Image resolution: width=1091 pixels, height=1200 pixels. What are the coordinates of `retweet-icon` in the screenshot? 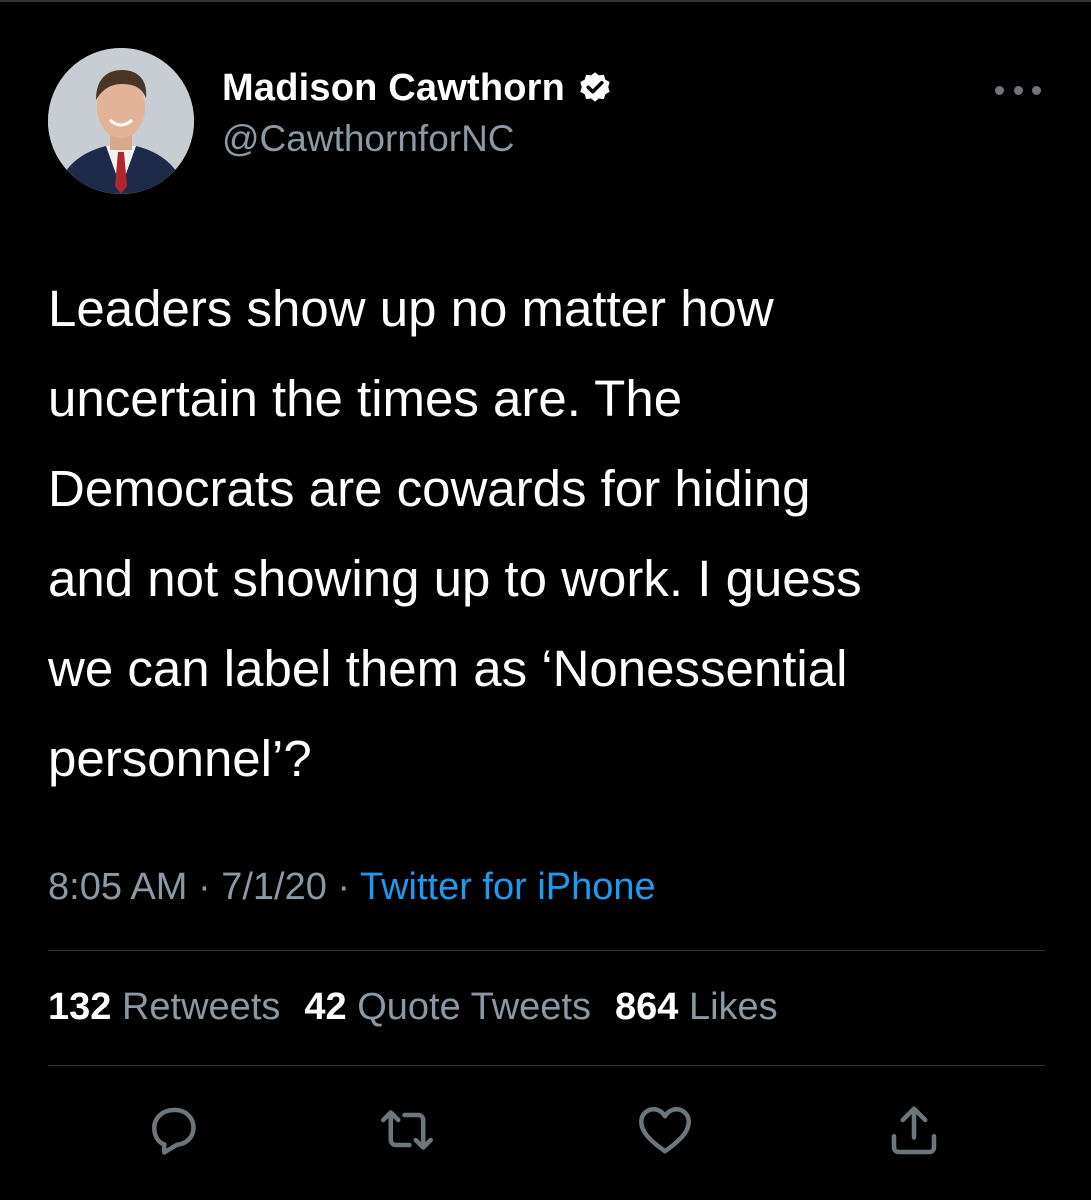 It's located at (407, 1130).